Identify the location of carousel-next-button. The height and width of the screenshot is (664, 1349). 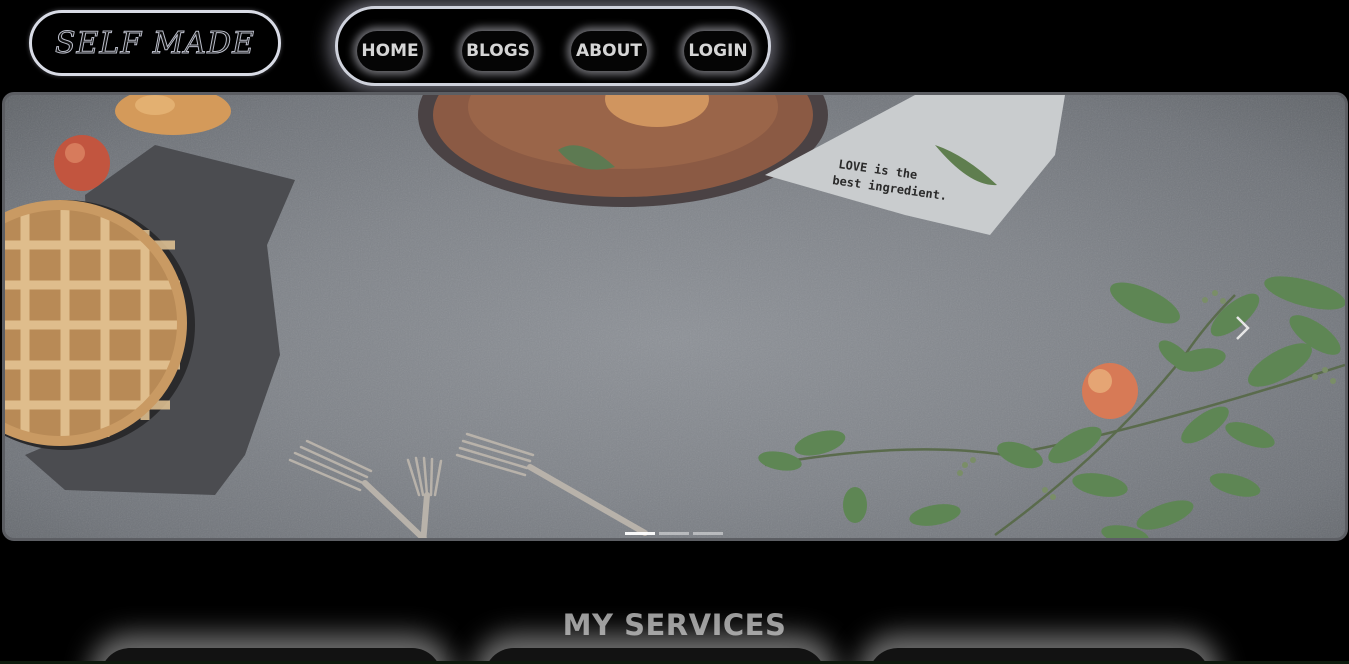
(1242, 328).